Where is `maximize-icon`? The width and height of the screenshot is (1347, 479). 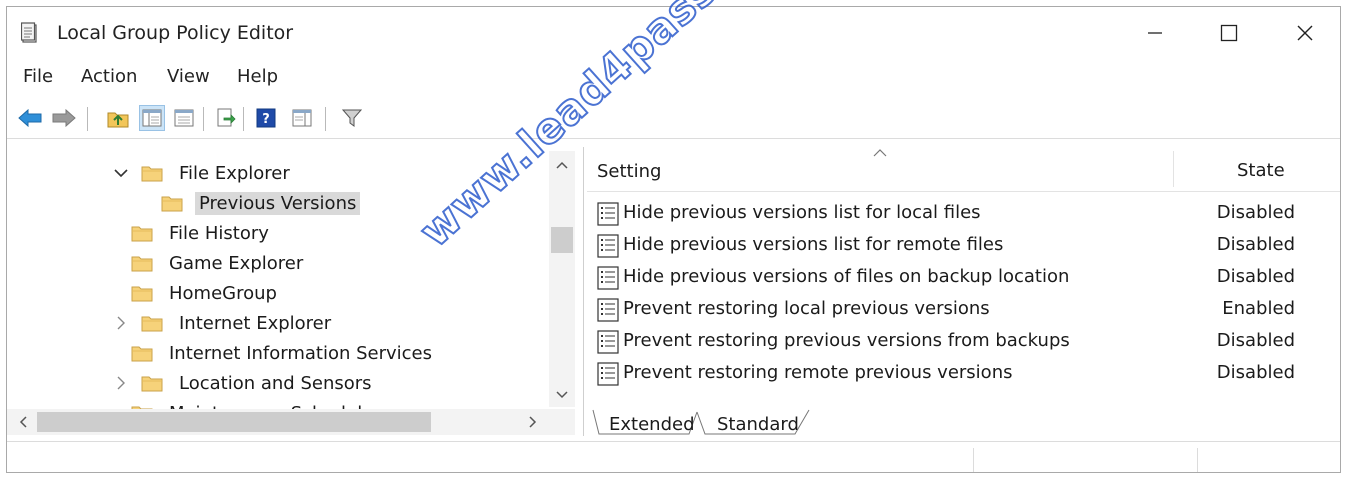 maximize-icon is located at coordinates (1229, 33).